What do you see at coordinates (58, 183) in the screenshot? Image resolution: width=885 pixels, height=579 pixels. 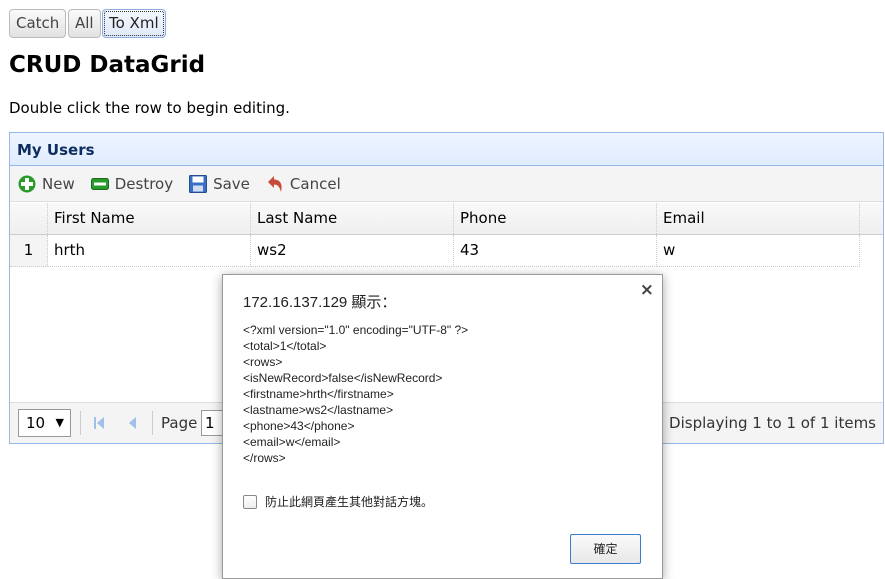 I see `new-label: New` at bounding box center [58, 183].